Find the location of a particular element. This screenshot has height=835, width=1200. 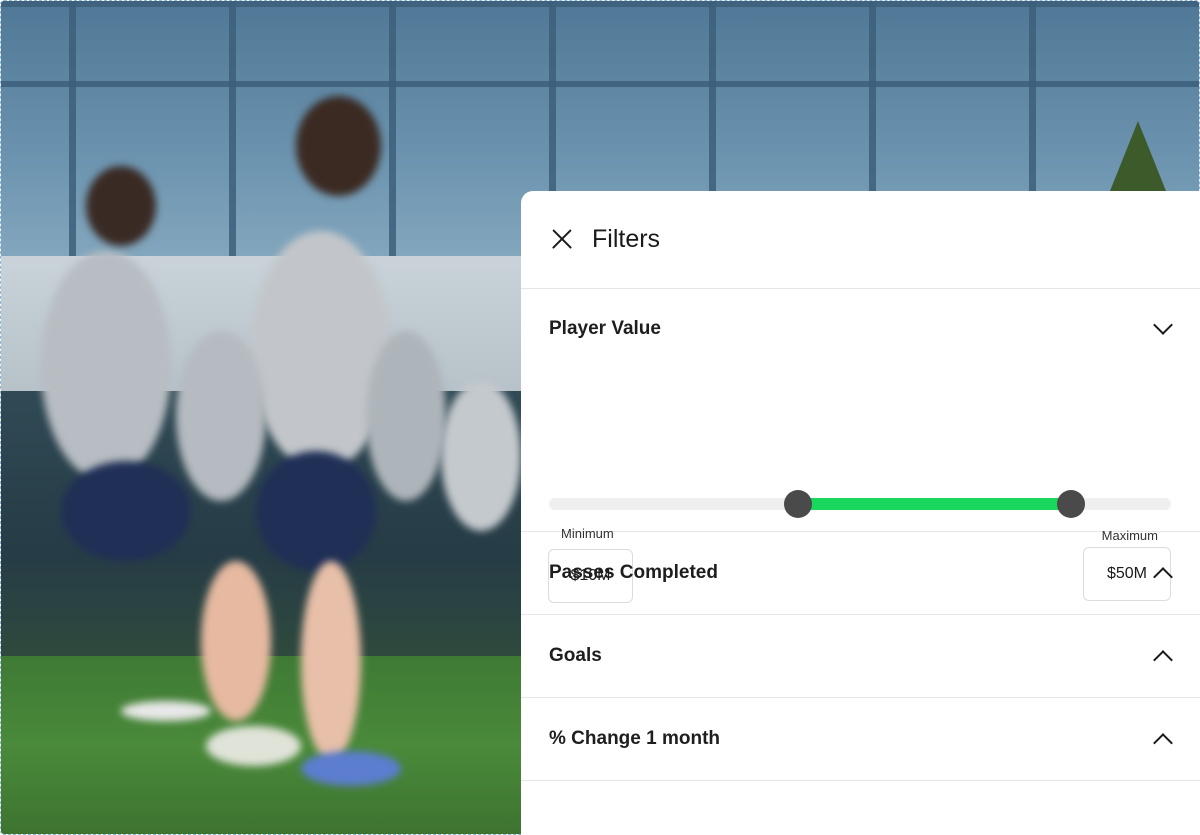

slider-max-handle is located at coordinates (1071, 504).